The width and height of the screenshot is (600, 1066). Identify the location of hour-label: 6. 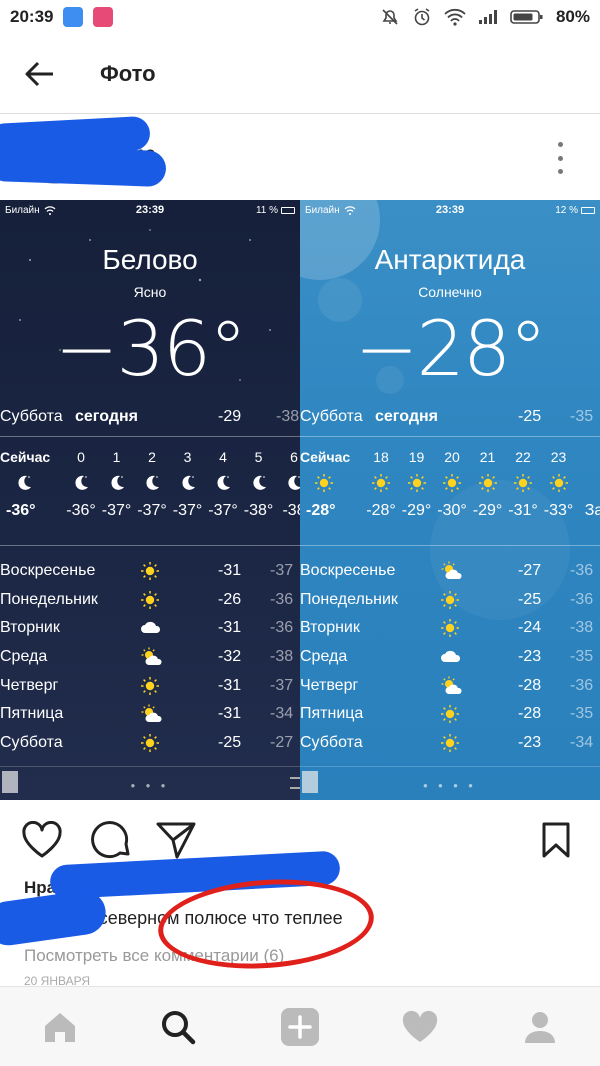
(294, 457).